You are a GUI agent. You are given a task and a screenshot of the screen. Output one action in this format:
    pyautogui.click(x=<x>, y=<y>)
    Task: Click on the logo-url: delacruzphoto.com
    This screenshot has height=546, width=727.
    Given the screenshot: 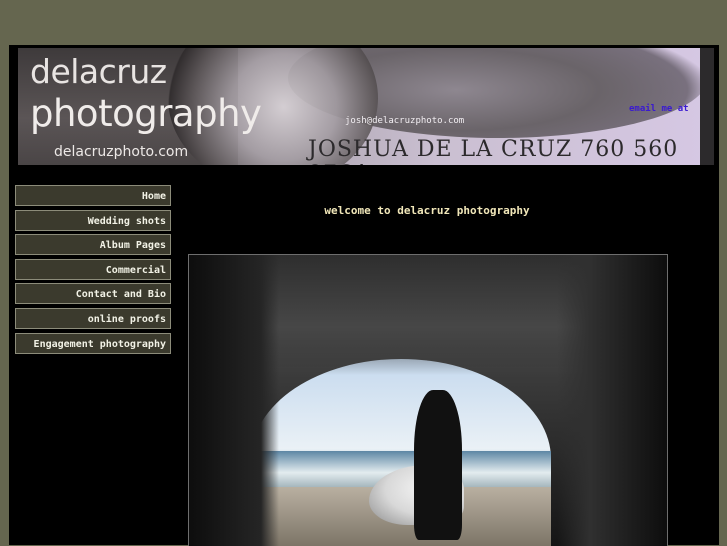 What is the action you would take?
    pyautogui.click(x=121, y=152)
    